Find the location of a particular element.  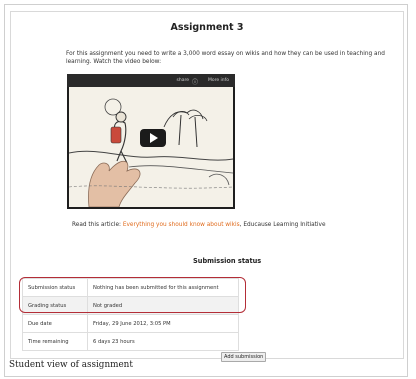

row-value: Friday, 29 June 2012, 3:05 PM is located at coordinates (163, 323).